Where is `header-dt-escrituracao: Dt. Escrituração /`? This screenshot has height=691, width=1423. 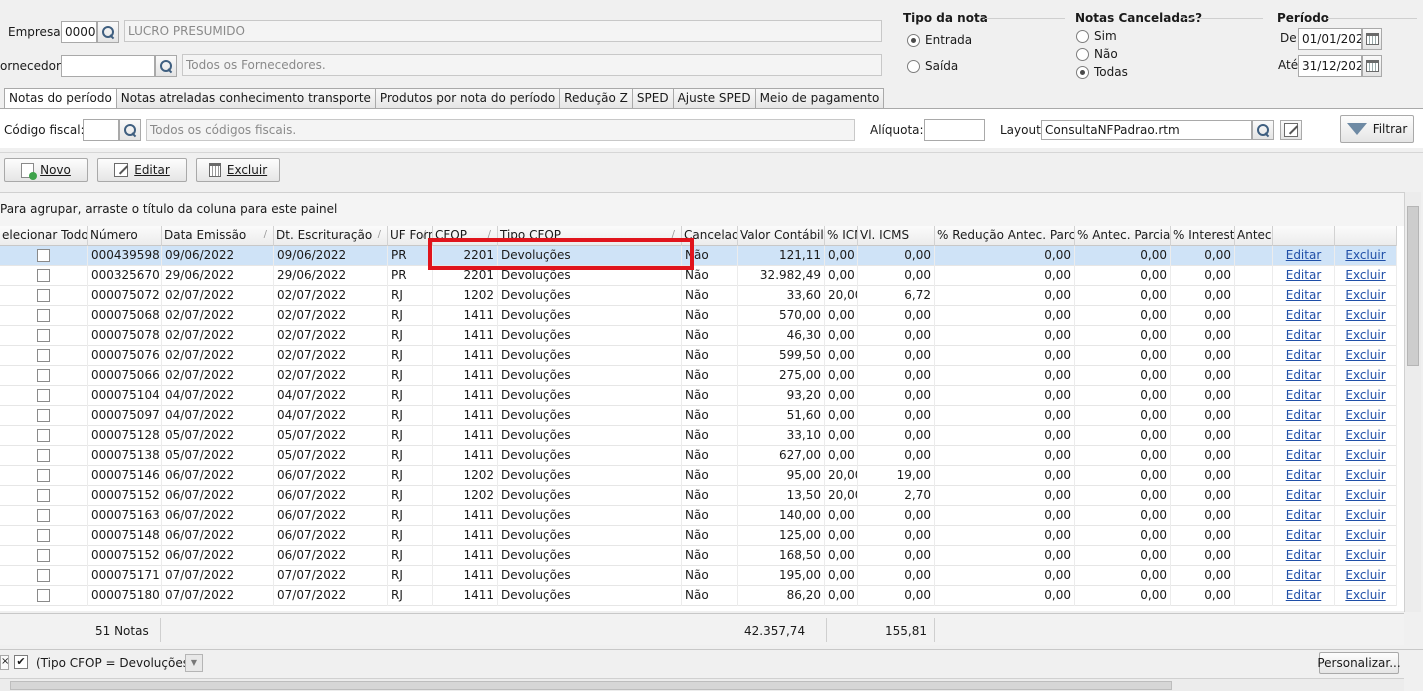 header-dt-escrituracao: Dt. Escrituração / is located at coordinates (331, 236).